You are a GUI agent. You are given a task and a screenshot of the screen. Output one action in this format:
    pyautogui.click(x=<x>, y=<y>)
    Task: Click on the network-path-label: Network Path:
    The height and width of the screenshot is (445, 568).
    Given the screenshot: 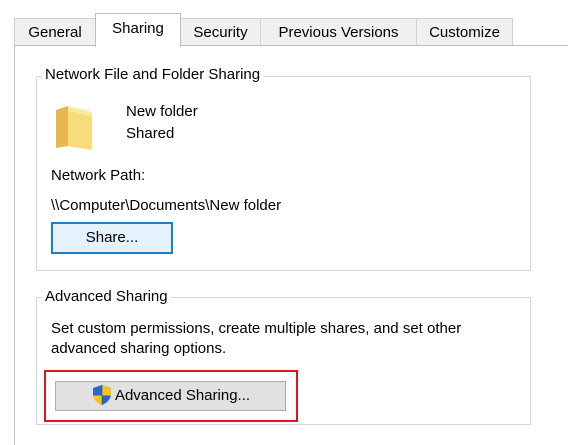 What is the action you would take?
    pyautogui.click(x=98, y=175)
    